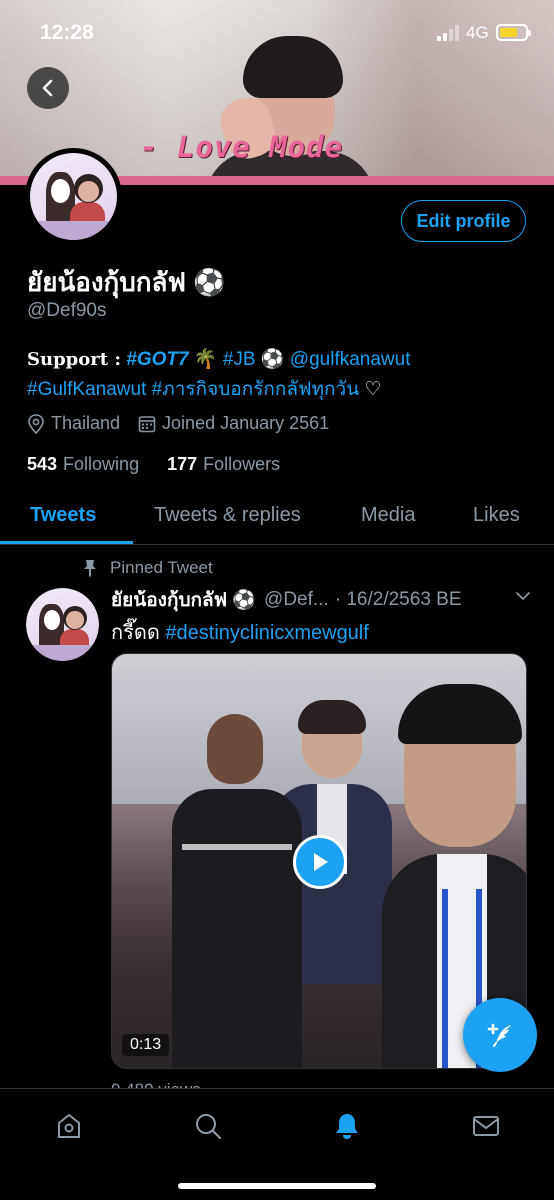 The image size is (554, 1200). I want to click on tweet-text-prefix: กรี๊ดด, so click(135, 633).